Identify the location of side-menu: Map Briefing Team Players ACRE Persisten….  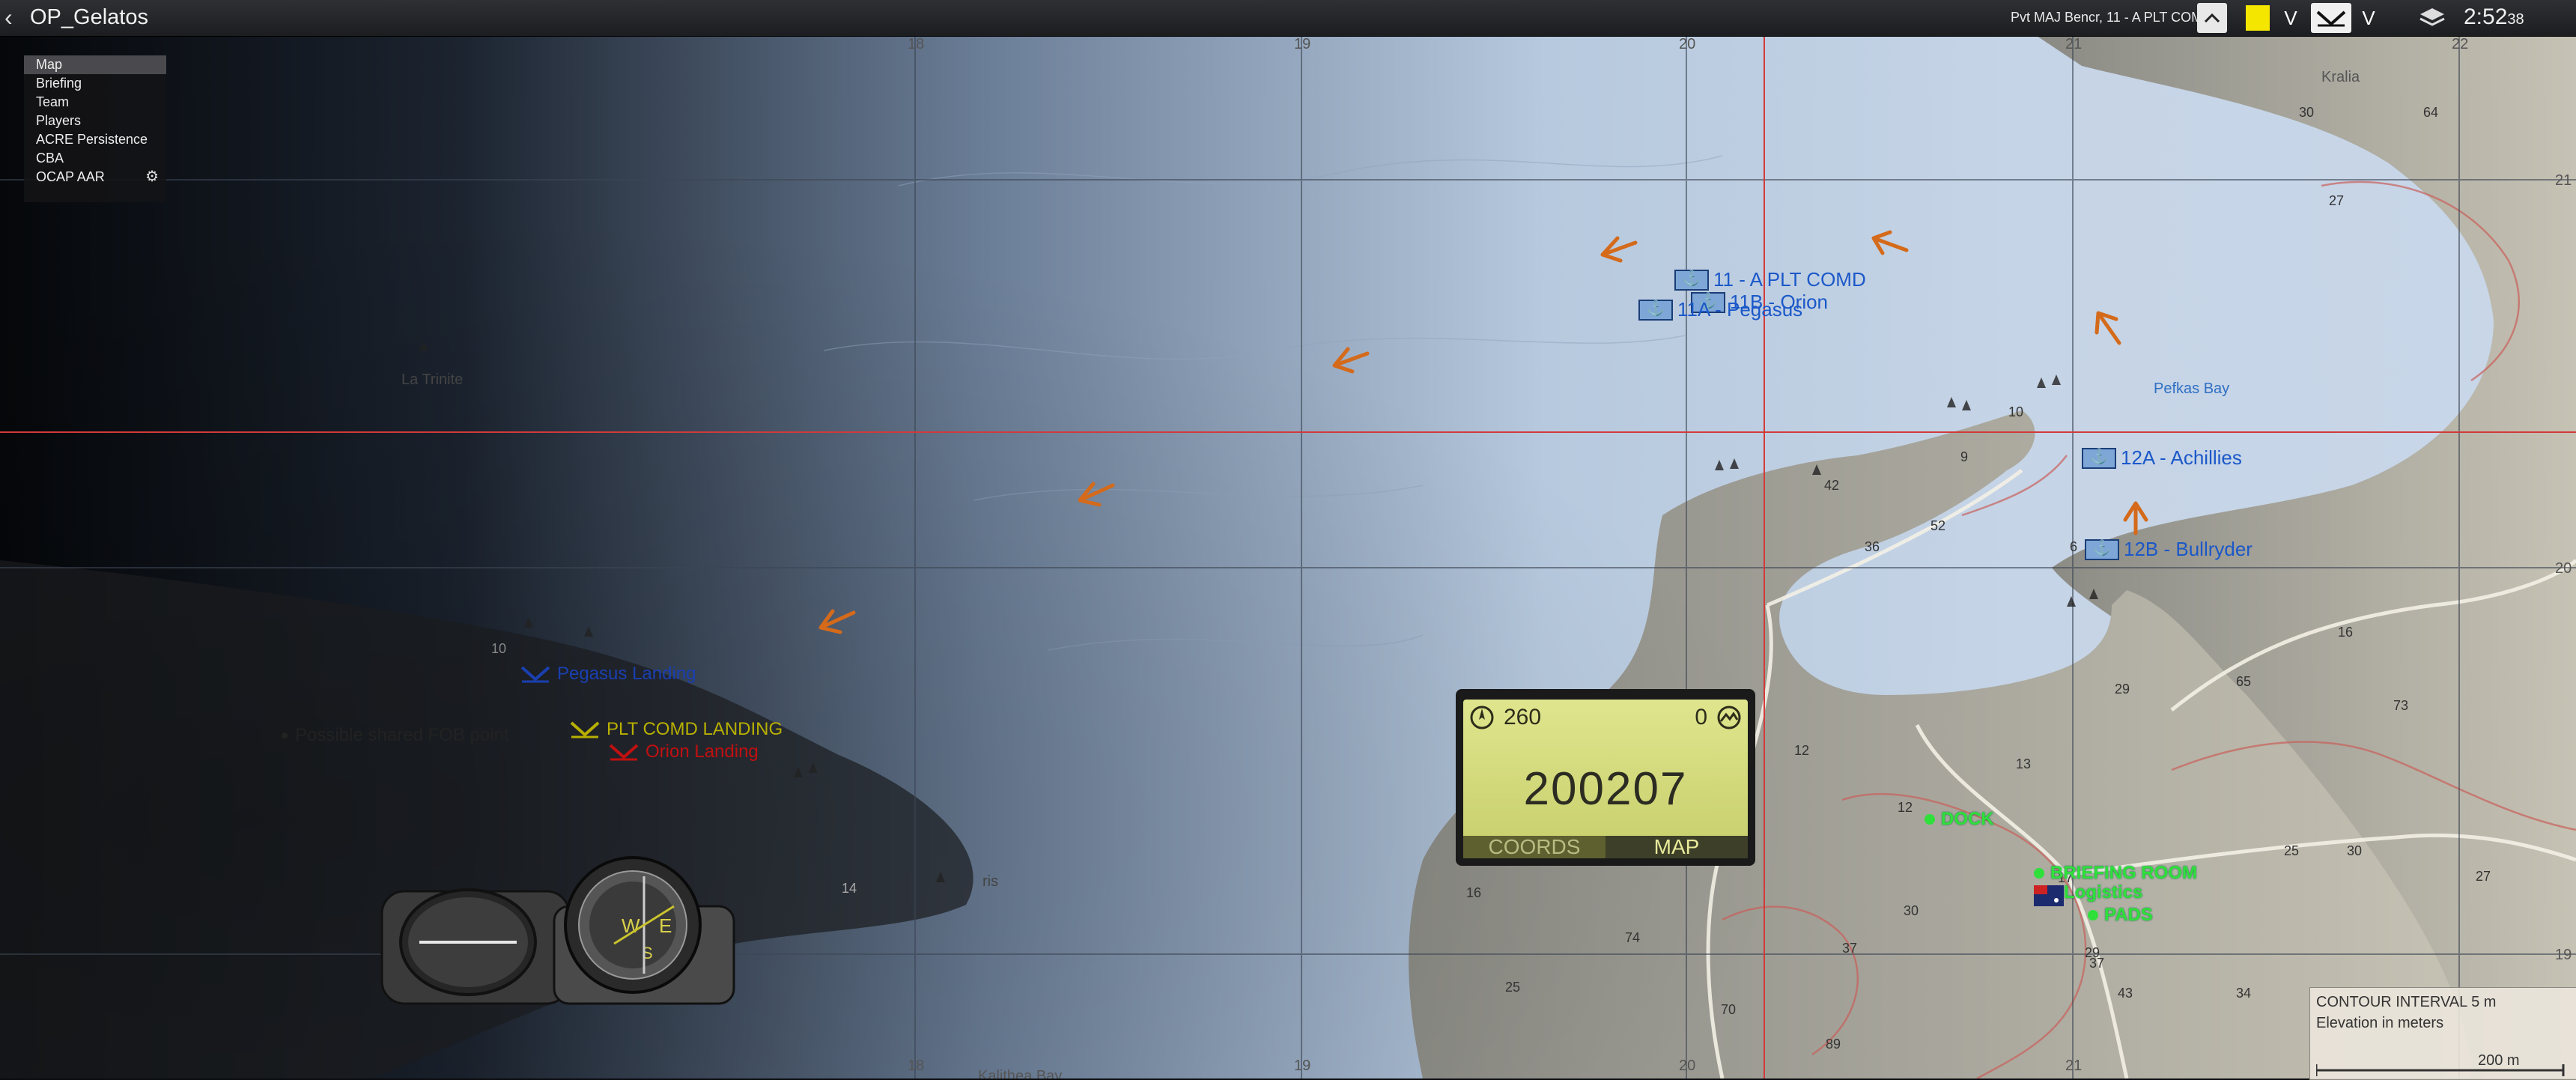
(95, 128).